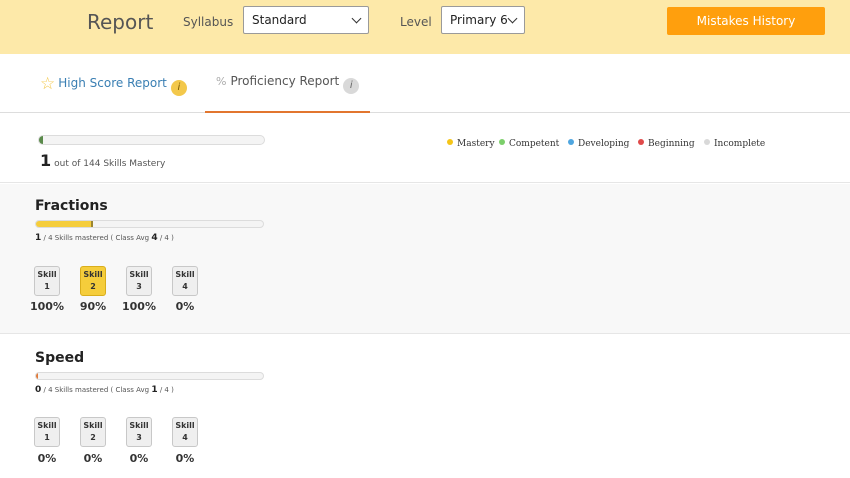 Image resolution: width=850 pixels, height=478 pixels. Describe the element at coordinates (287, 93) in the screenshot. I see `tab-proficiency-report: % Proficiency Report i` at that location.